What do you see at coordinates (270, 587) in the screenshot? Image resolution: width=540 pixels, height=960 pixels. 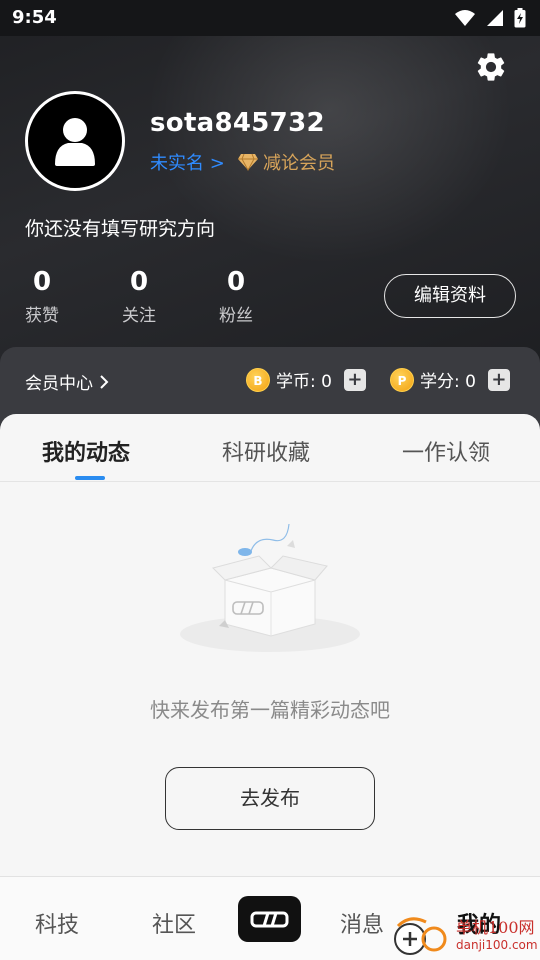 I see `empty-box-icon` at bounding box center [270, 587].